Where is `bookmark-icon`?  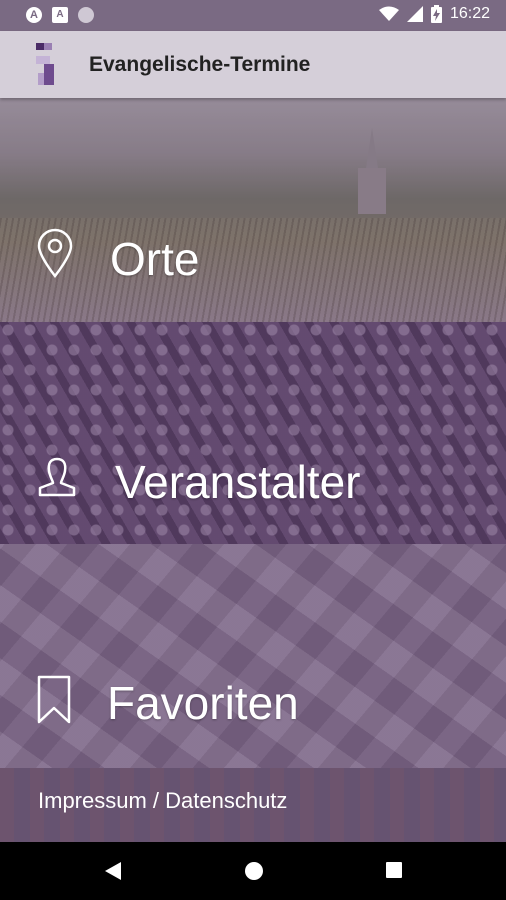
bookmark-icon is located at coordinates (54, 699).